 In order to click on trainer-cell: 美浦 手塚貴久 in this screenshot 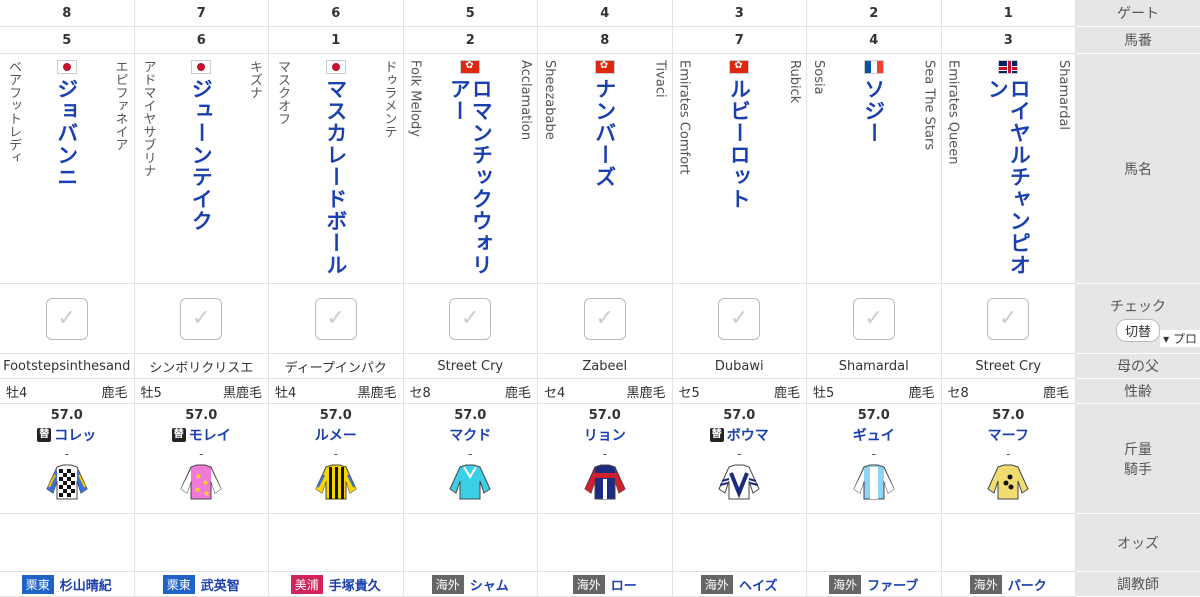, I will do `click(336, 584)`.